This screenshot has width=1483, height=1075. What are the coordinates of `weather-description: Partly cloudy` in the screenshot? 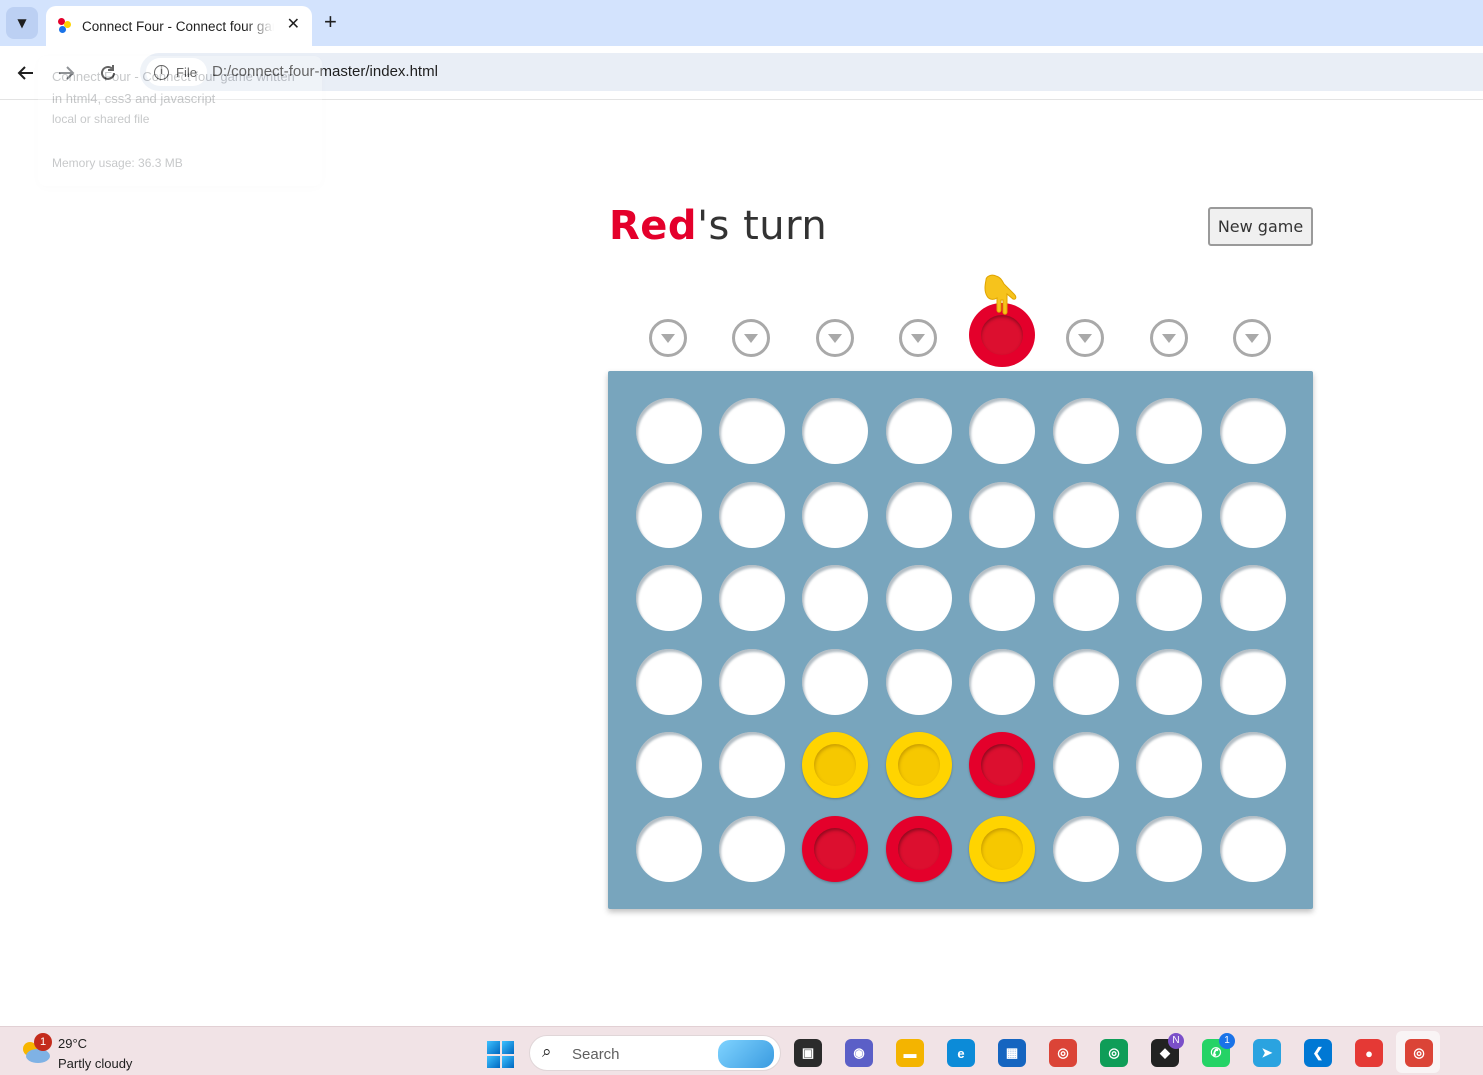 It's located at (95, 1063).